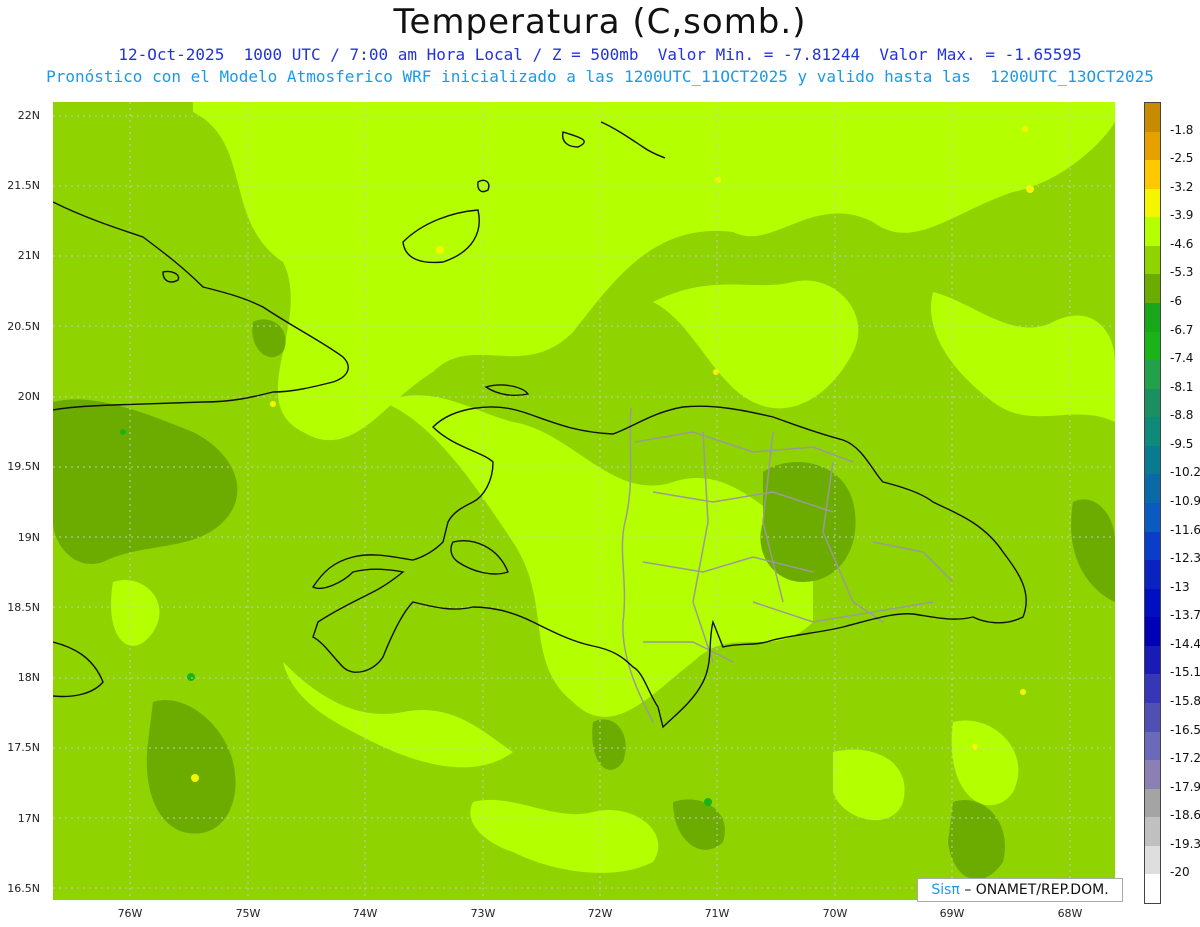 Image resolution: width=1200 pixels, height=927 pixels. Describe the element at coordinates (483, 913) in the screenshot. I see `lon-label: 73W` at that location.